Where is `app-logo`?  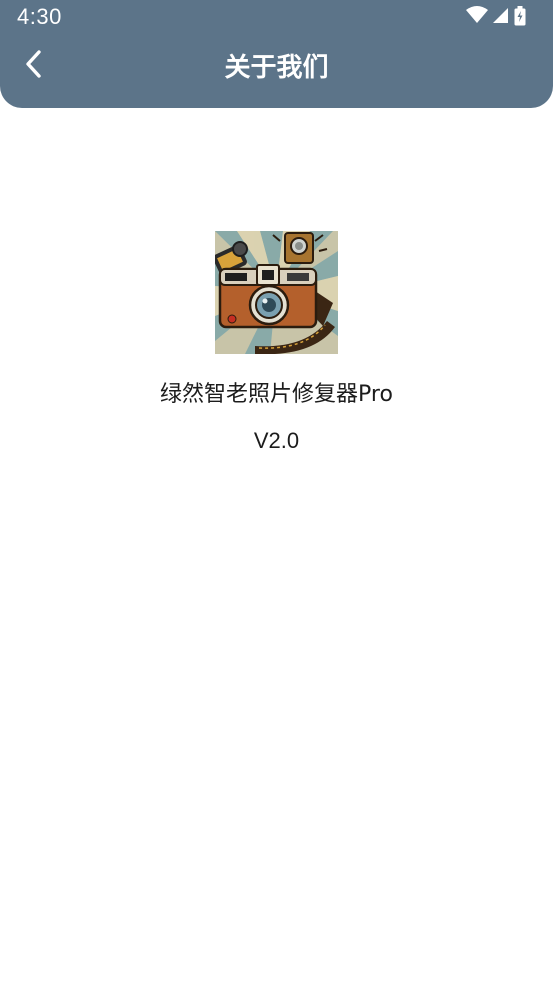
app-logo is located at coordinates (276, 292).